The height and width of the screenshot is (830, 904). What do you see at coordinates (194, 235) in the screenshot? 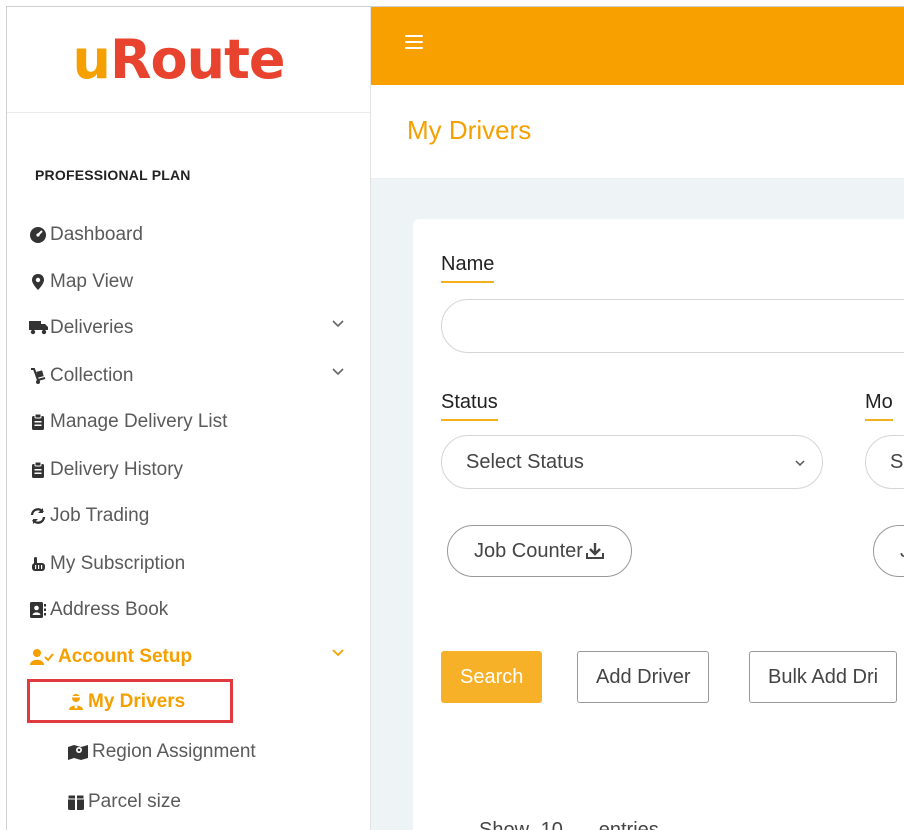
I see `sidebar-item-dashboard: Dashboard` at bounding box center [194, 235].